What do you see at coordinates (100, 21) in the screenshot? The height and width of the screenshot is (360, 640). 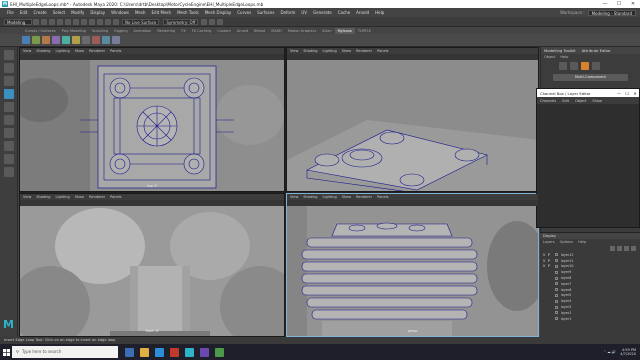 I see `snap-grid-icon` at bounding box center [100, 21].